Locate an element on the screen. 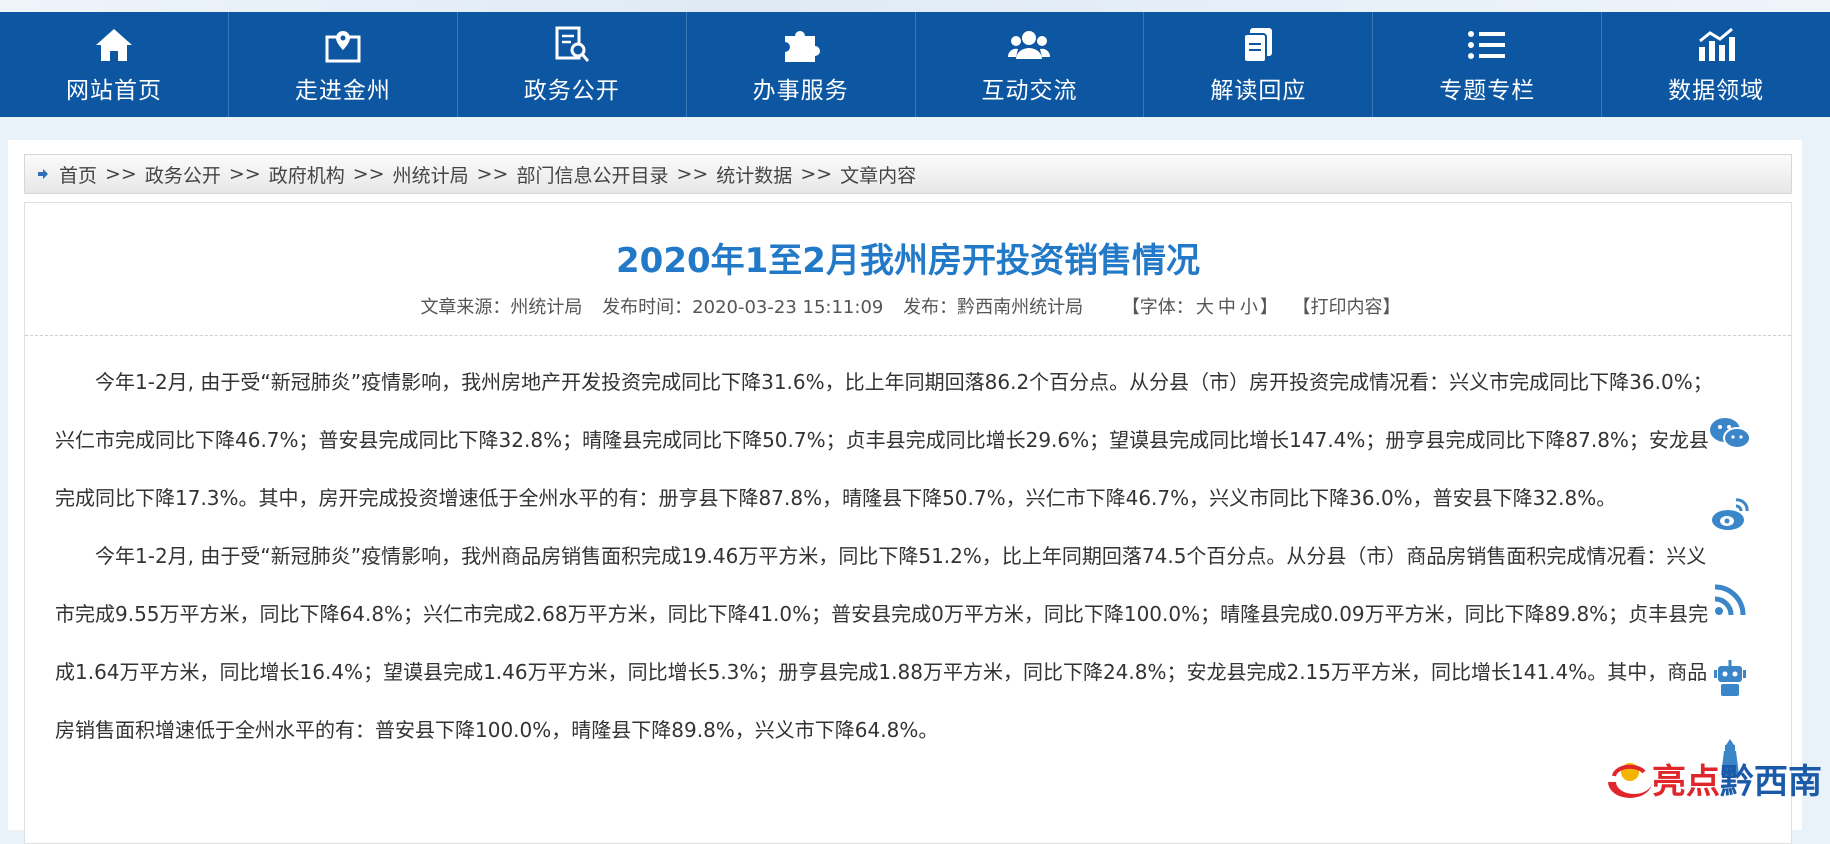 This screenshot has width=1830, height=844. nav-item-data: 数据领域 is located at coordinates (1716, 64).